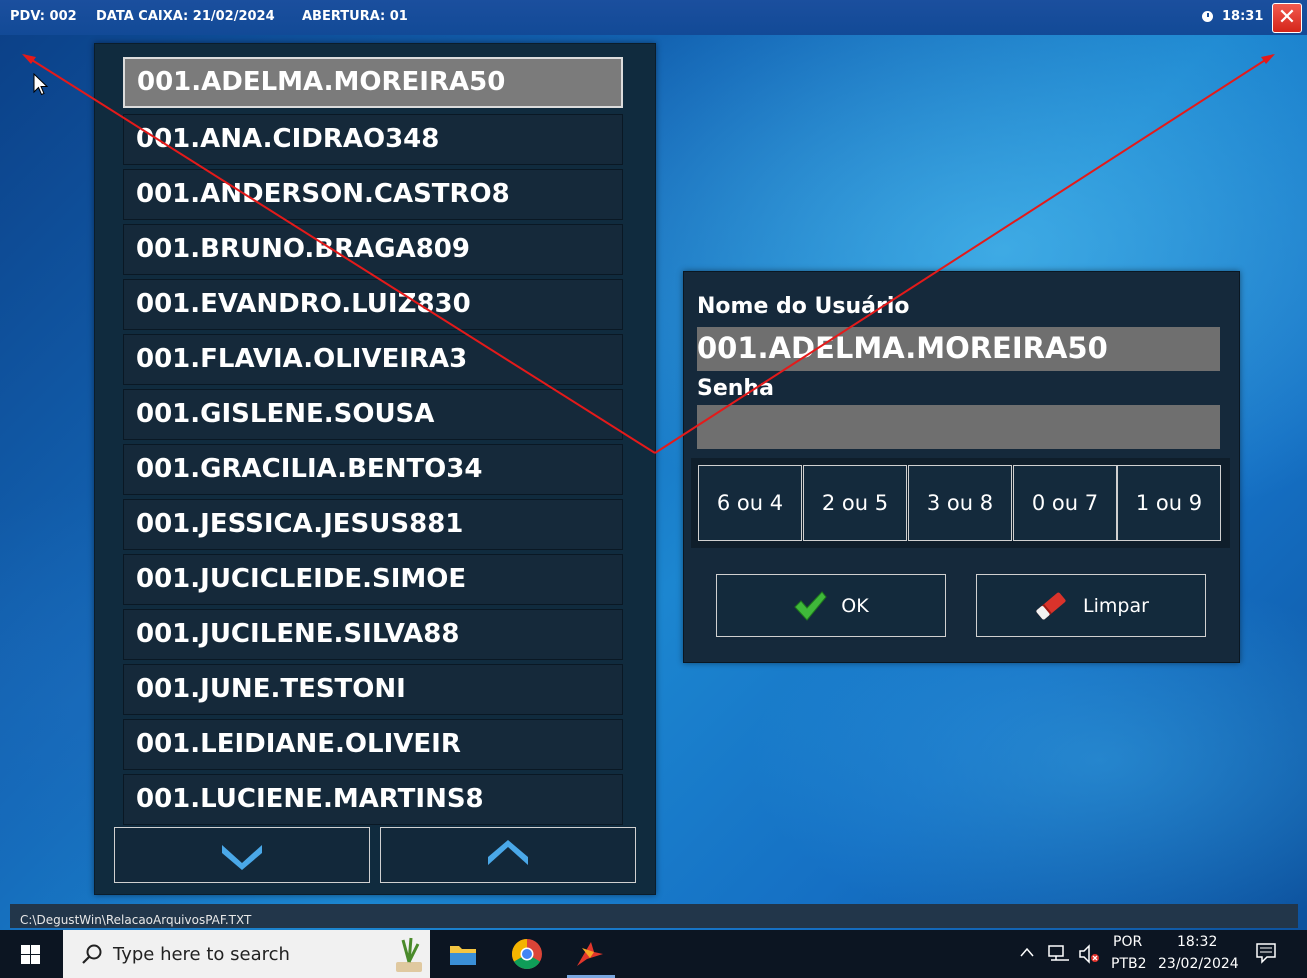 This screenshot has height=978, width=1307. I want to click on user-list-item: 001.BRUNO.BRAGA809, so click(373, 249).